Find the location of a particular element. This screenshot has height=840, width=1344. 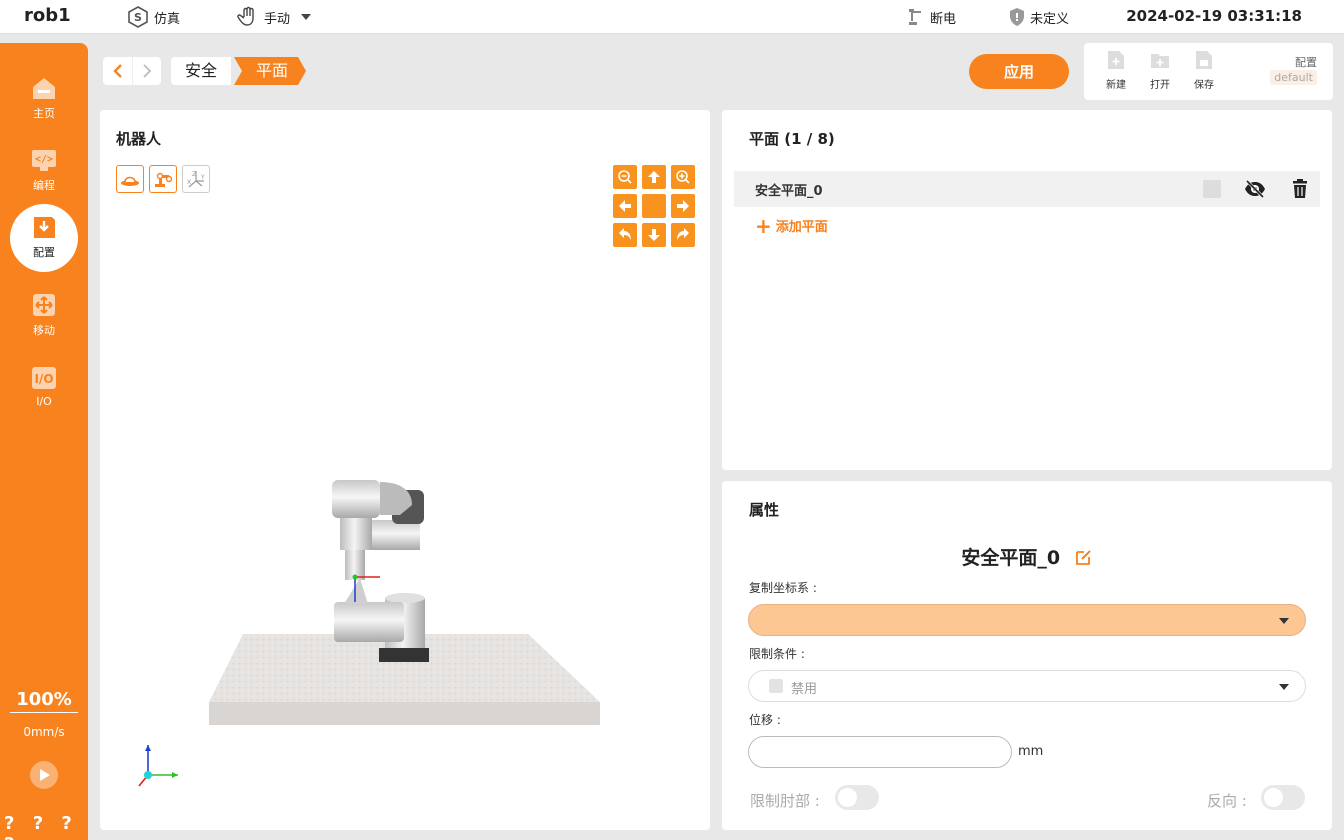

rotate-left-button is located at coordinates (625, 235).